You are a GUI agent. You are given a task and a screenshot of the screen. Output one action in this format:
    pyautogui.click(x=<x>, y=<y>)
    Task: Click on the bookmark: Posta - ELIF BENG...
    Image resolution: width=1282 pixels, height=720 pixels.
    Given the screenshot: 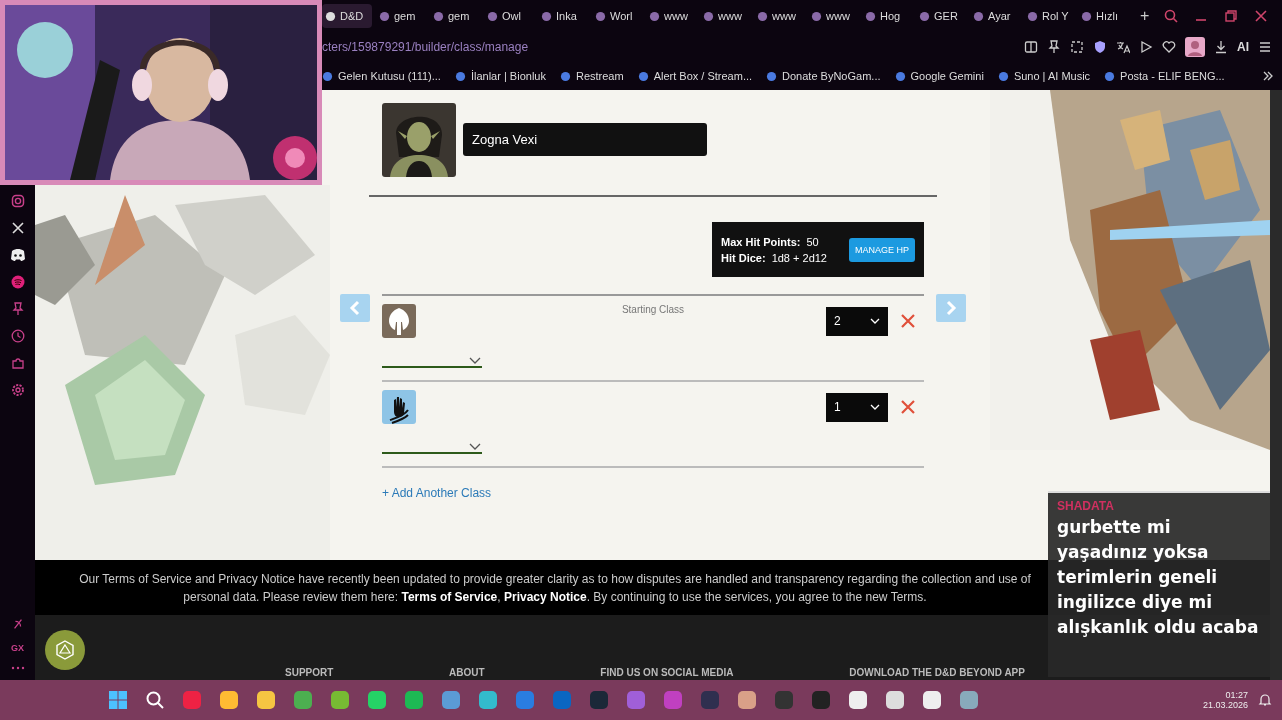 What is the action you would take?
    pyautogui.click(x=1164, y=76)
    